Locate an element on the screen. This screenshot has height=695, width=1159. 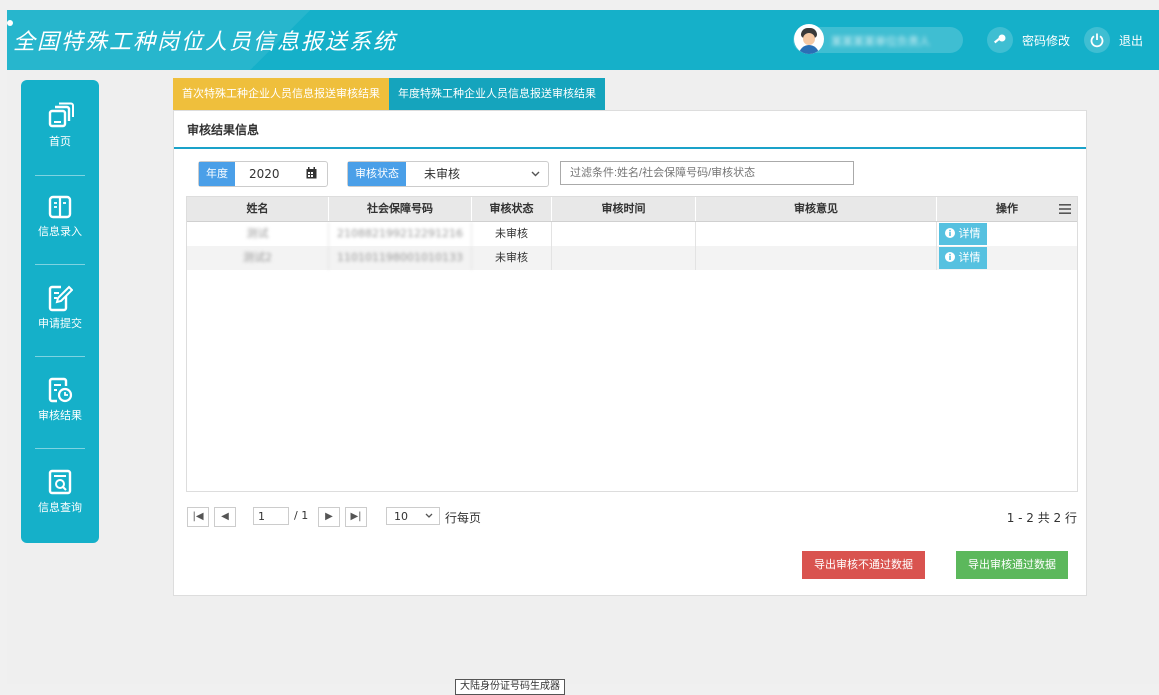
user-menu: 某某某某单位负责人 is located at coordinates (878, 39).